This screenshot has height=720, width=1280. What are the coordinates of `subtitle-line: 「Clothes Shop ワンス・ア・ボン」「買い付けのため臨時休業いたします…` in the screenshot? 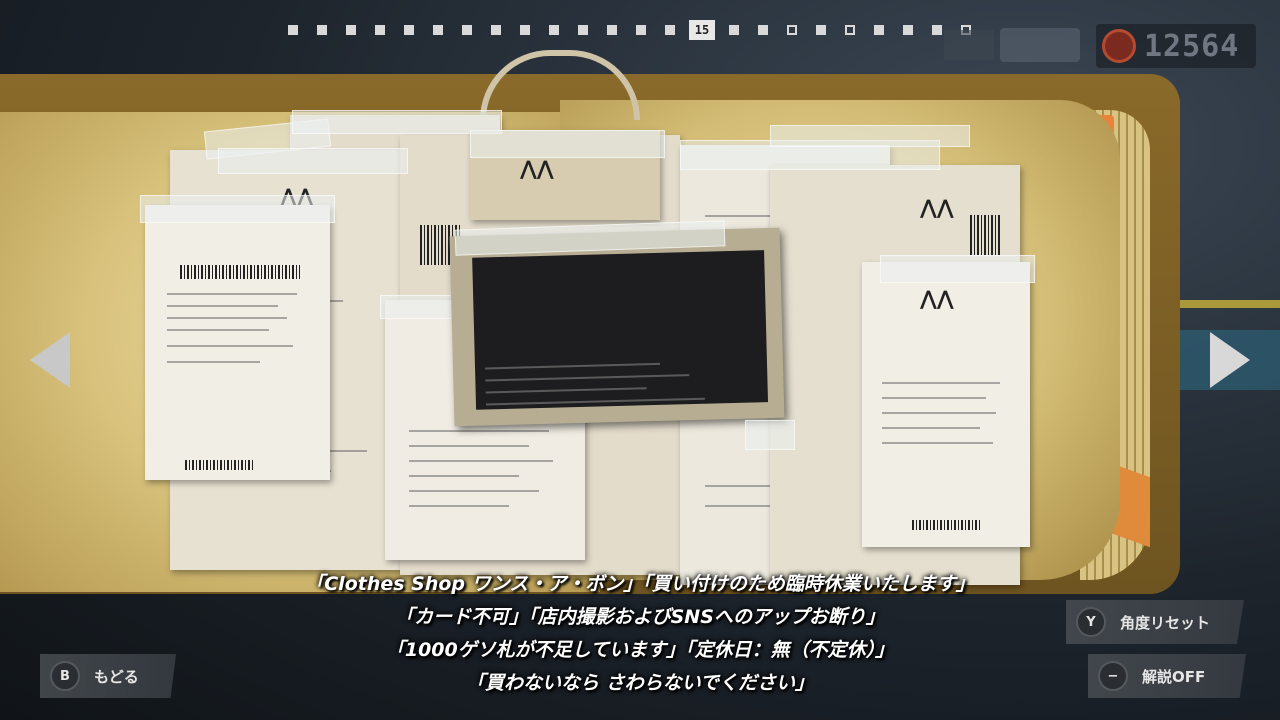 It's located at (640, 584).